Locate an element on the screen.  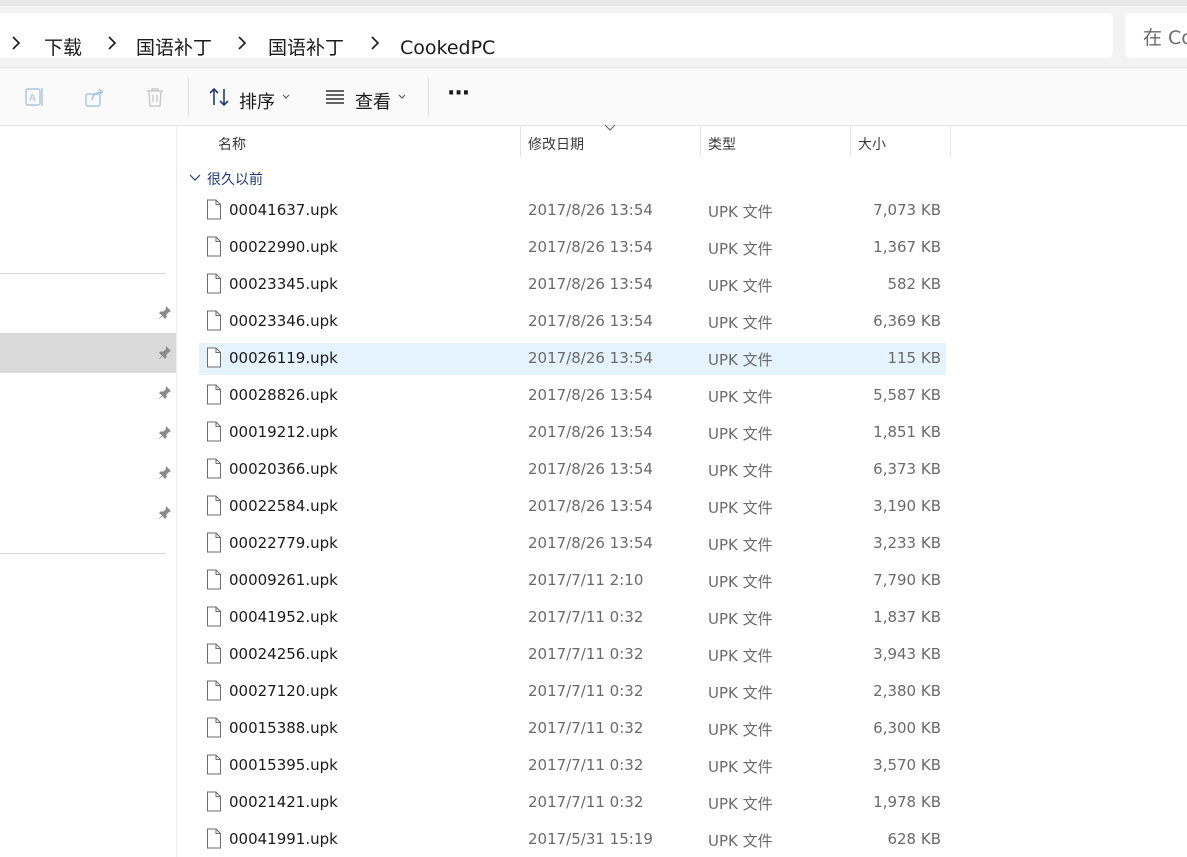
file-name: 00022584.upk is located at coordinates (283, 506).